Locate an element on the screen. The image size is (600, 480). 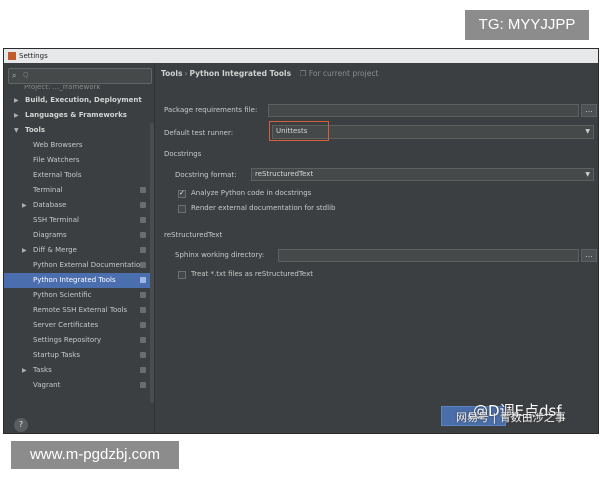
render-docs-label: Render external documentation for stdlib is located at coordinates (263, 208).